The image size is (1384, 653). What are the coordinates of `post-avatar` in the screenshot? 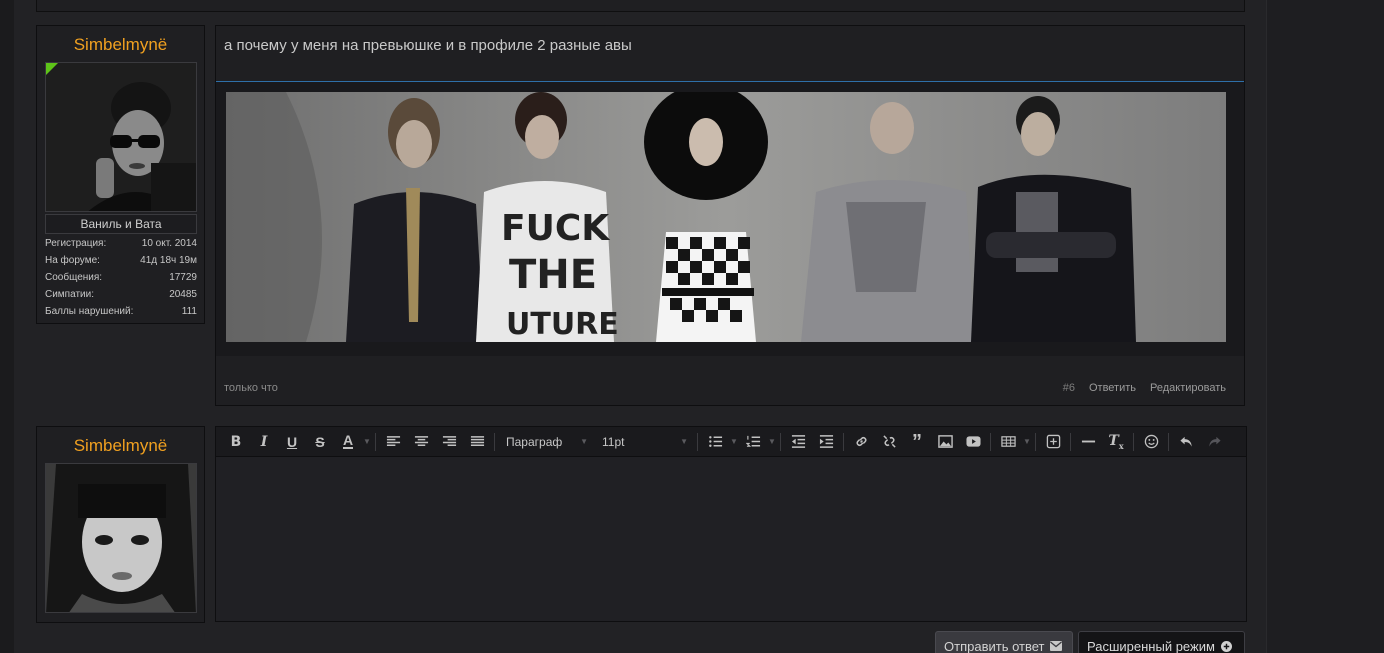 It's located at (121, 137).